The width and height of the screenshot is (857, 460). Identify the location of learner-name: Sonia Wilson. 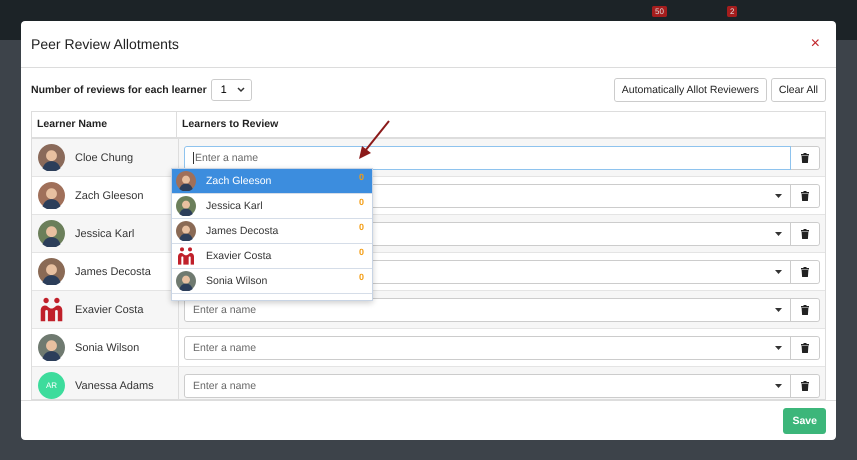
(107, 348).